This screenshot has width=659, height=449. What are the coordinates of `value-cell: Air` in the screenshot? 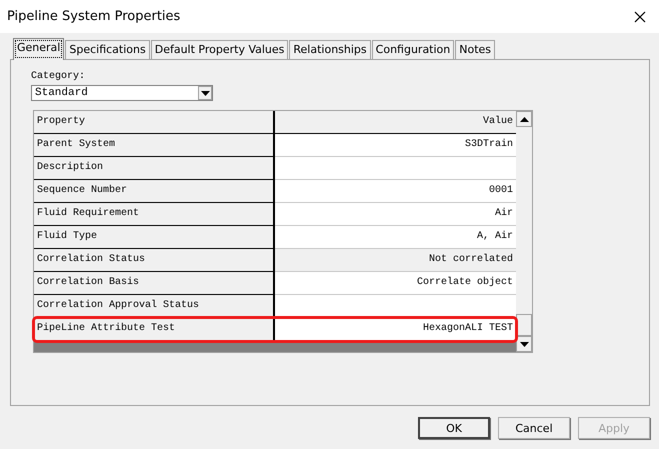 It's located at (395, 214).